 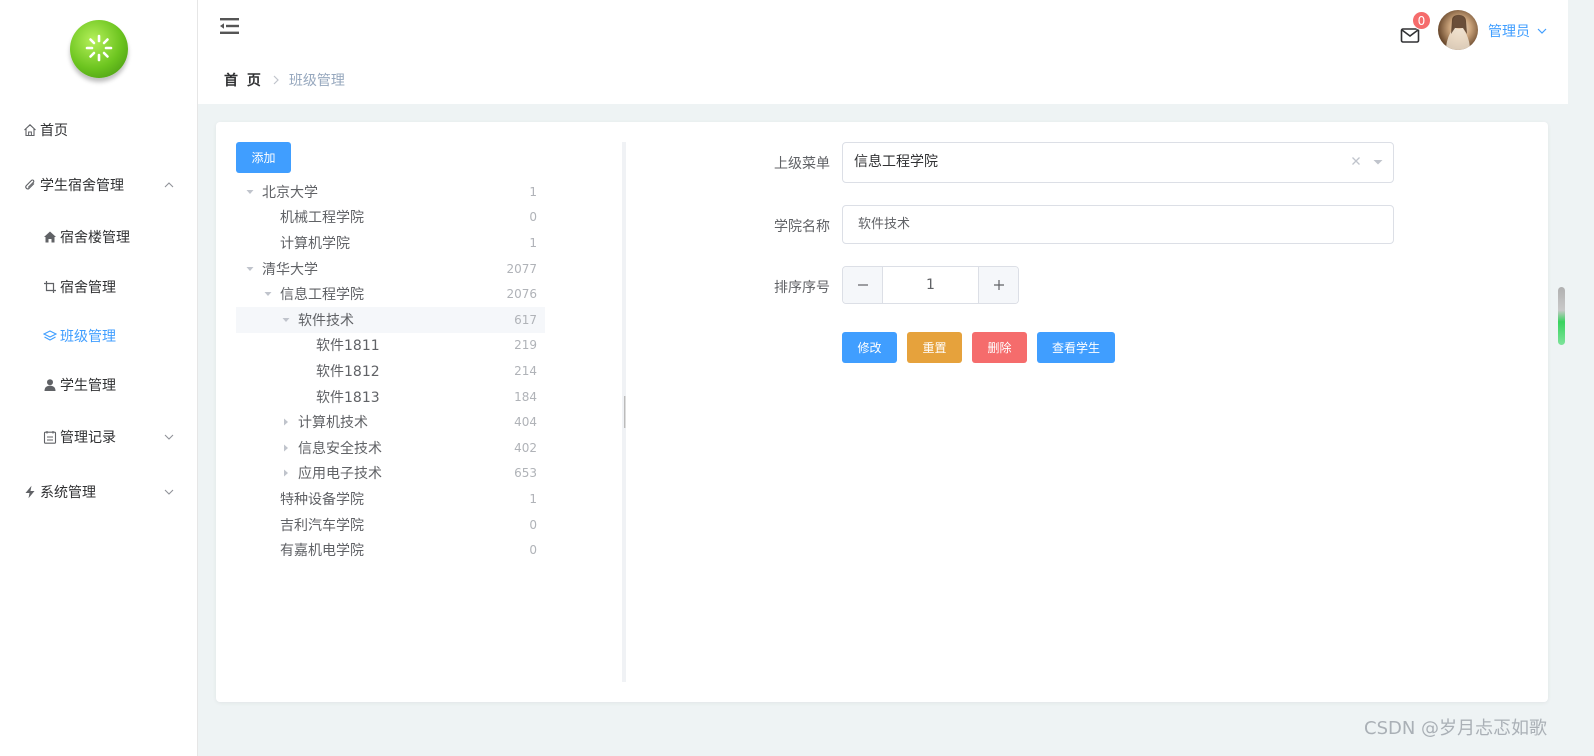 I want to click on sort-order-value: 1, so click(x=930, y=285).